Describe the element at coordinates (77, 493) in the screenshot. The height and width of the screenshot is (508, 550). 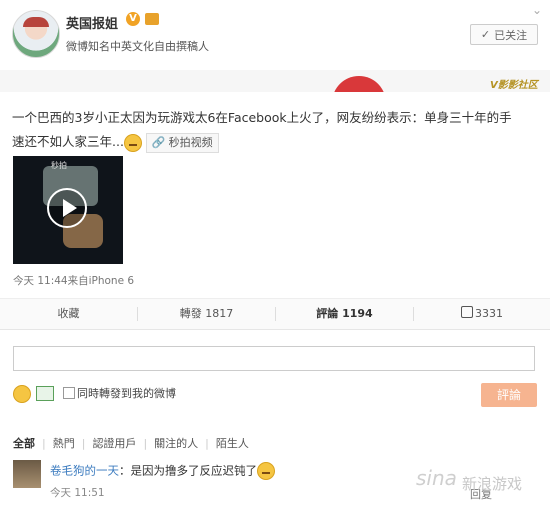
I see `comment-time: 今天 11:51` at that location.